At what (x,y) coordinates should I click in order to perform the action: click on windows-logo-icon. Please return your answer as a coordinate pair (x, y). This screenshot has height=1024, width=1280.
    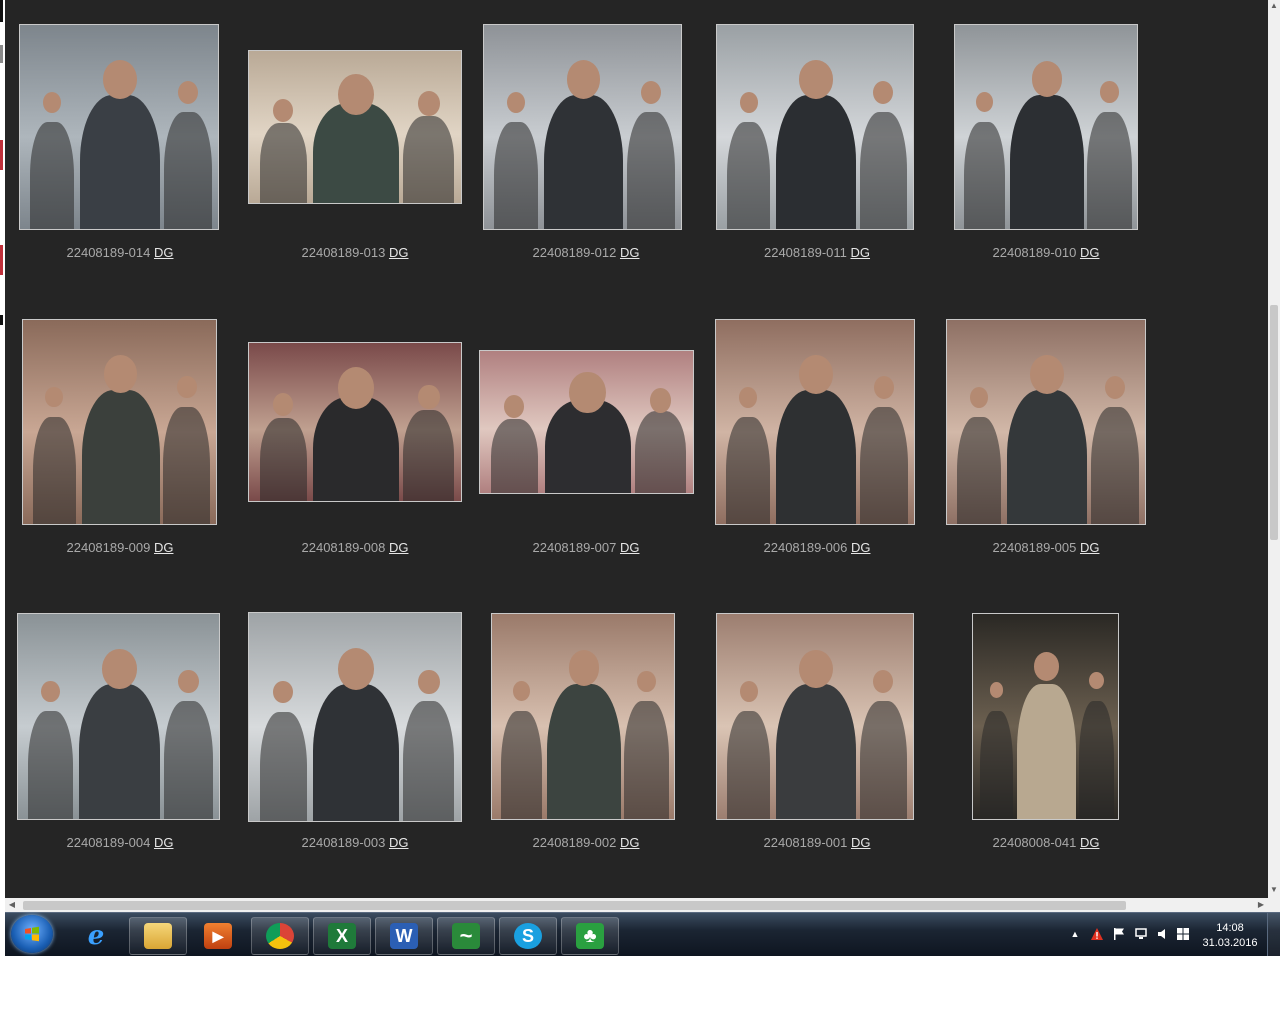
    Looking at the image, I should click on (1183, 934).